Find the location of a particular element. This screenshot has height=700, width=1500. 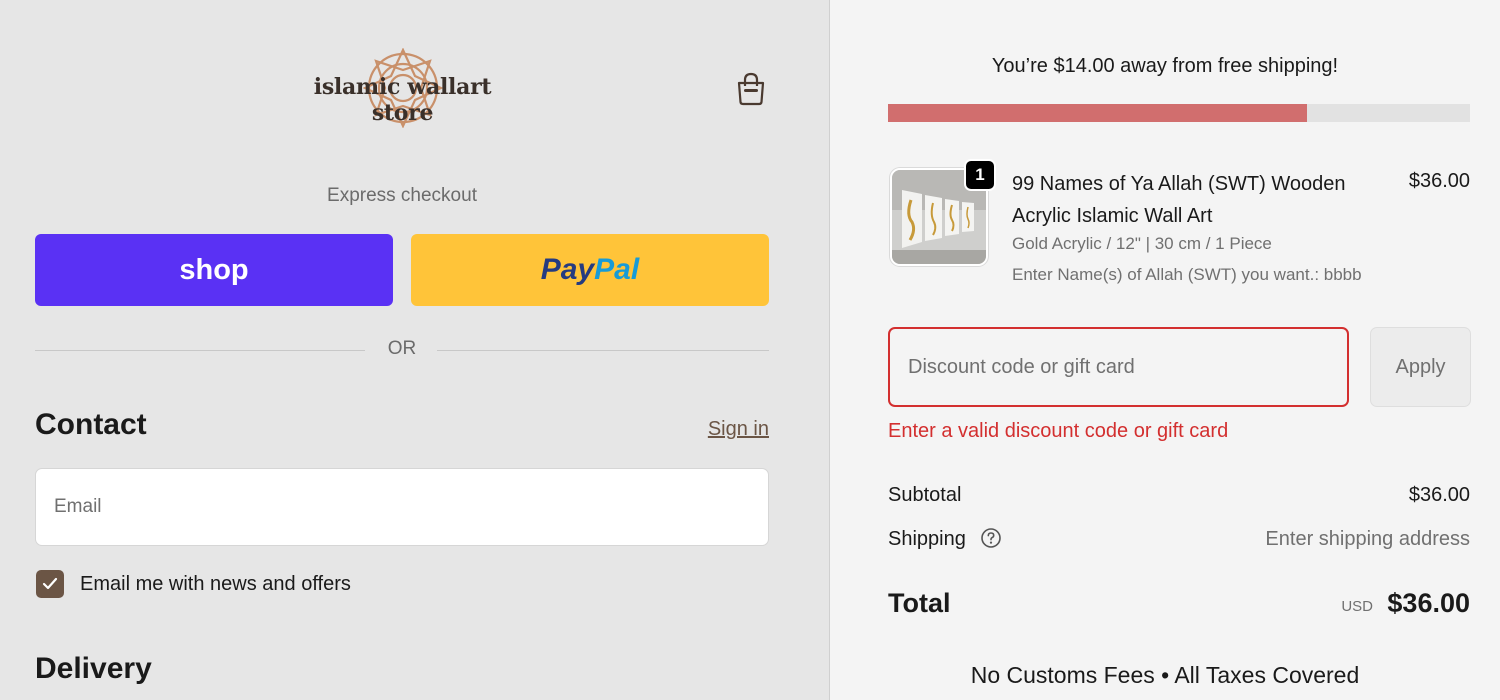

checkmark-icon is located at coordinates (50, 583).